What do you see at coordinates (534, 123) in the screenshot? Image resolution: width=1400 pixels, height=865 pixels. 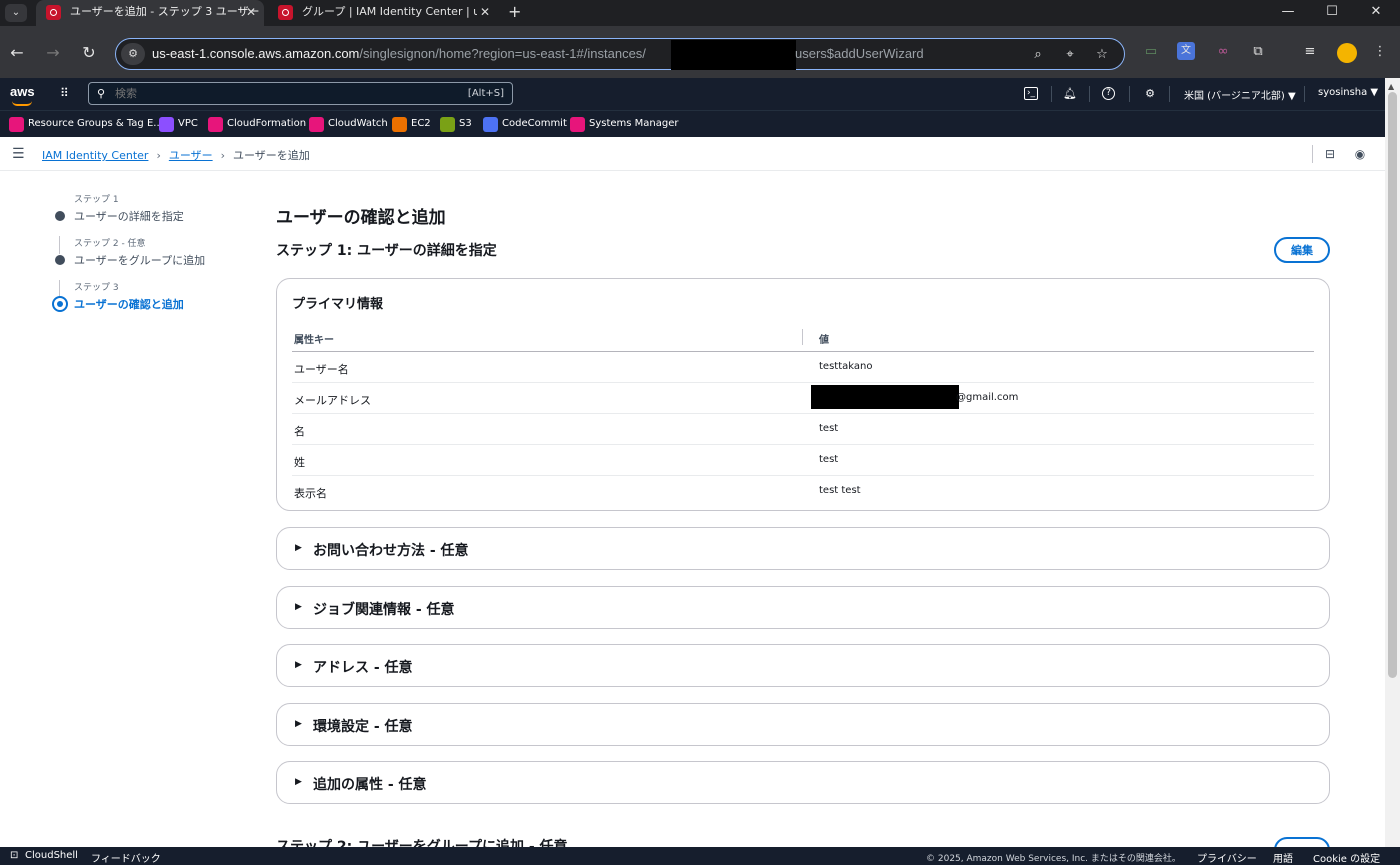 I see `favorite-label: CodeCommit` at bounding box center [534, 123].